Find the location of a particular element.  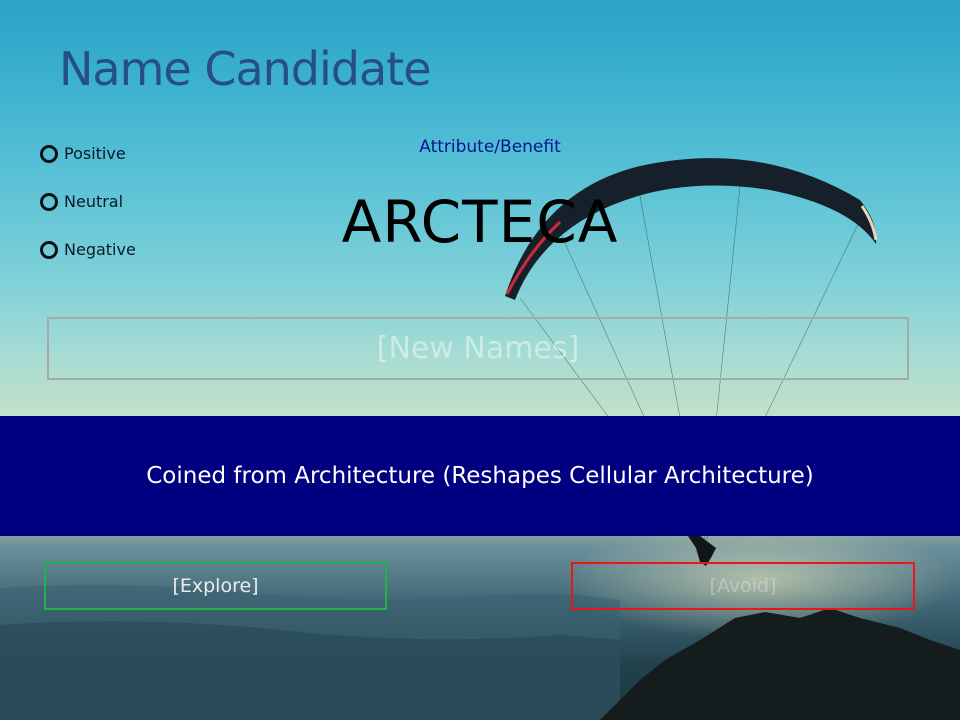

candidate-name: ARCTECA is located at coordinates (480, 222).